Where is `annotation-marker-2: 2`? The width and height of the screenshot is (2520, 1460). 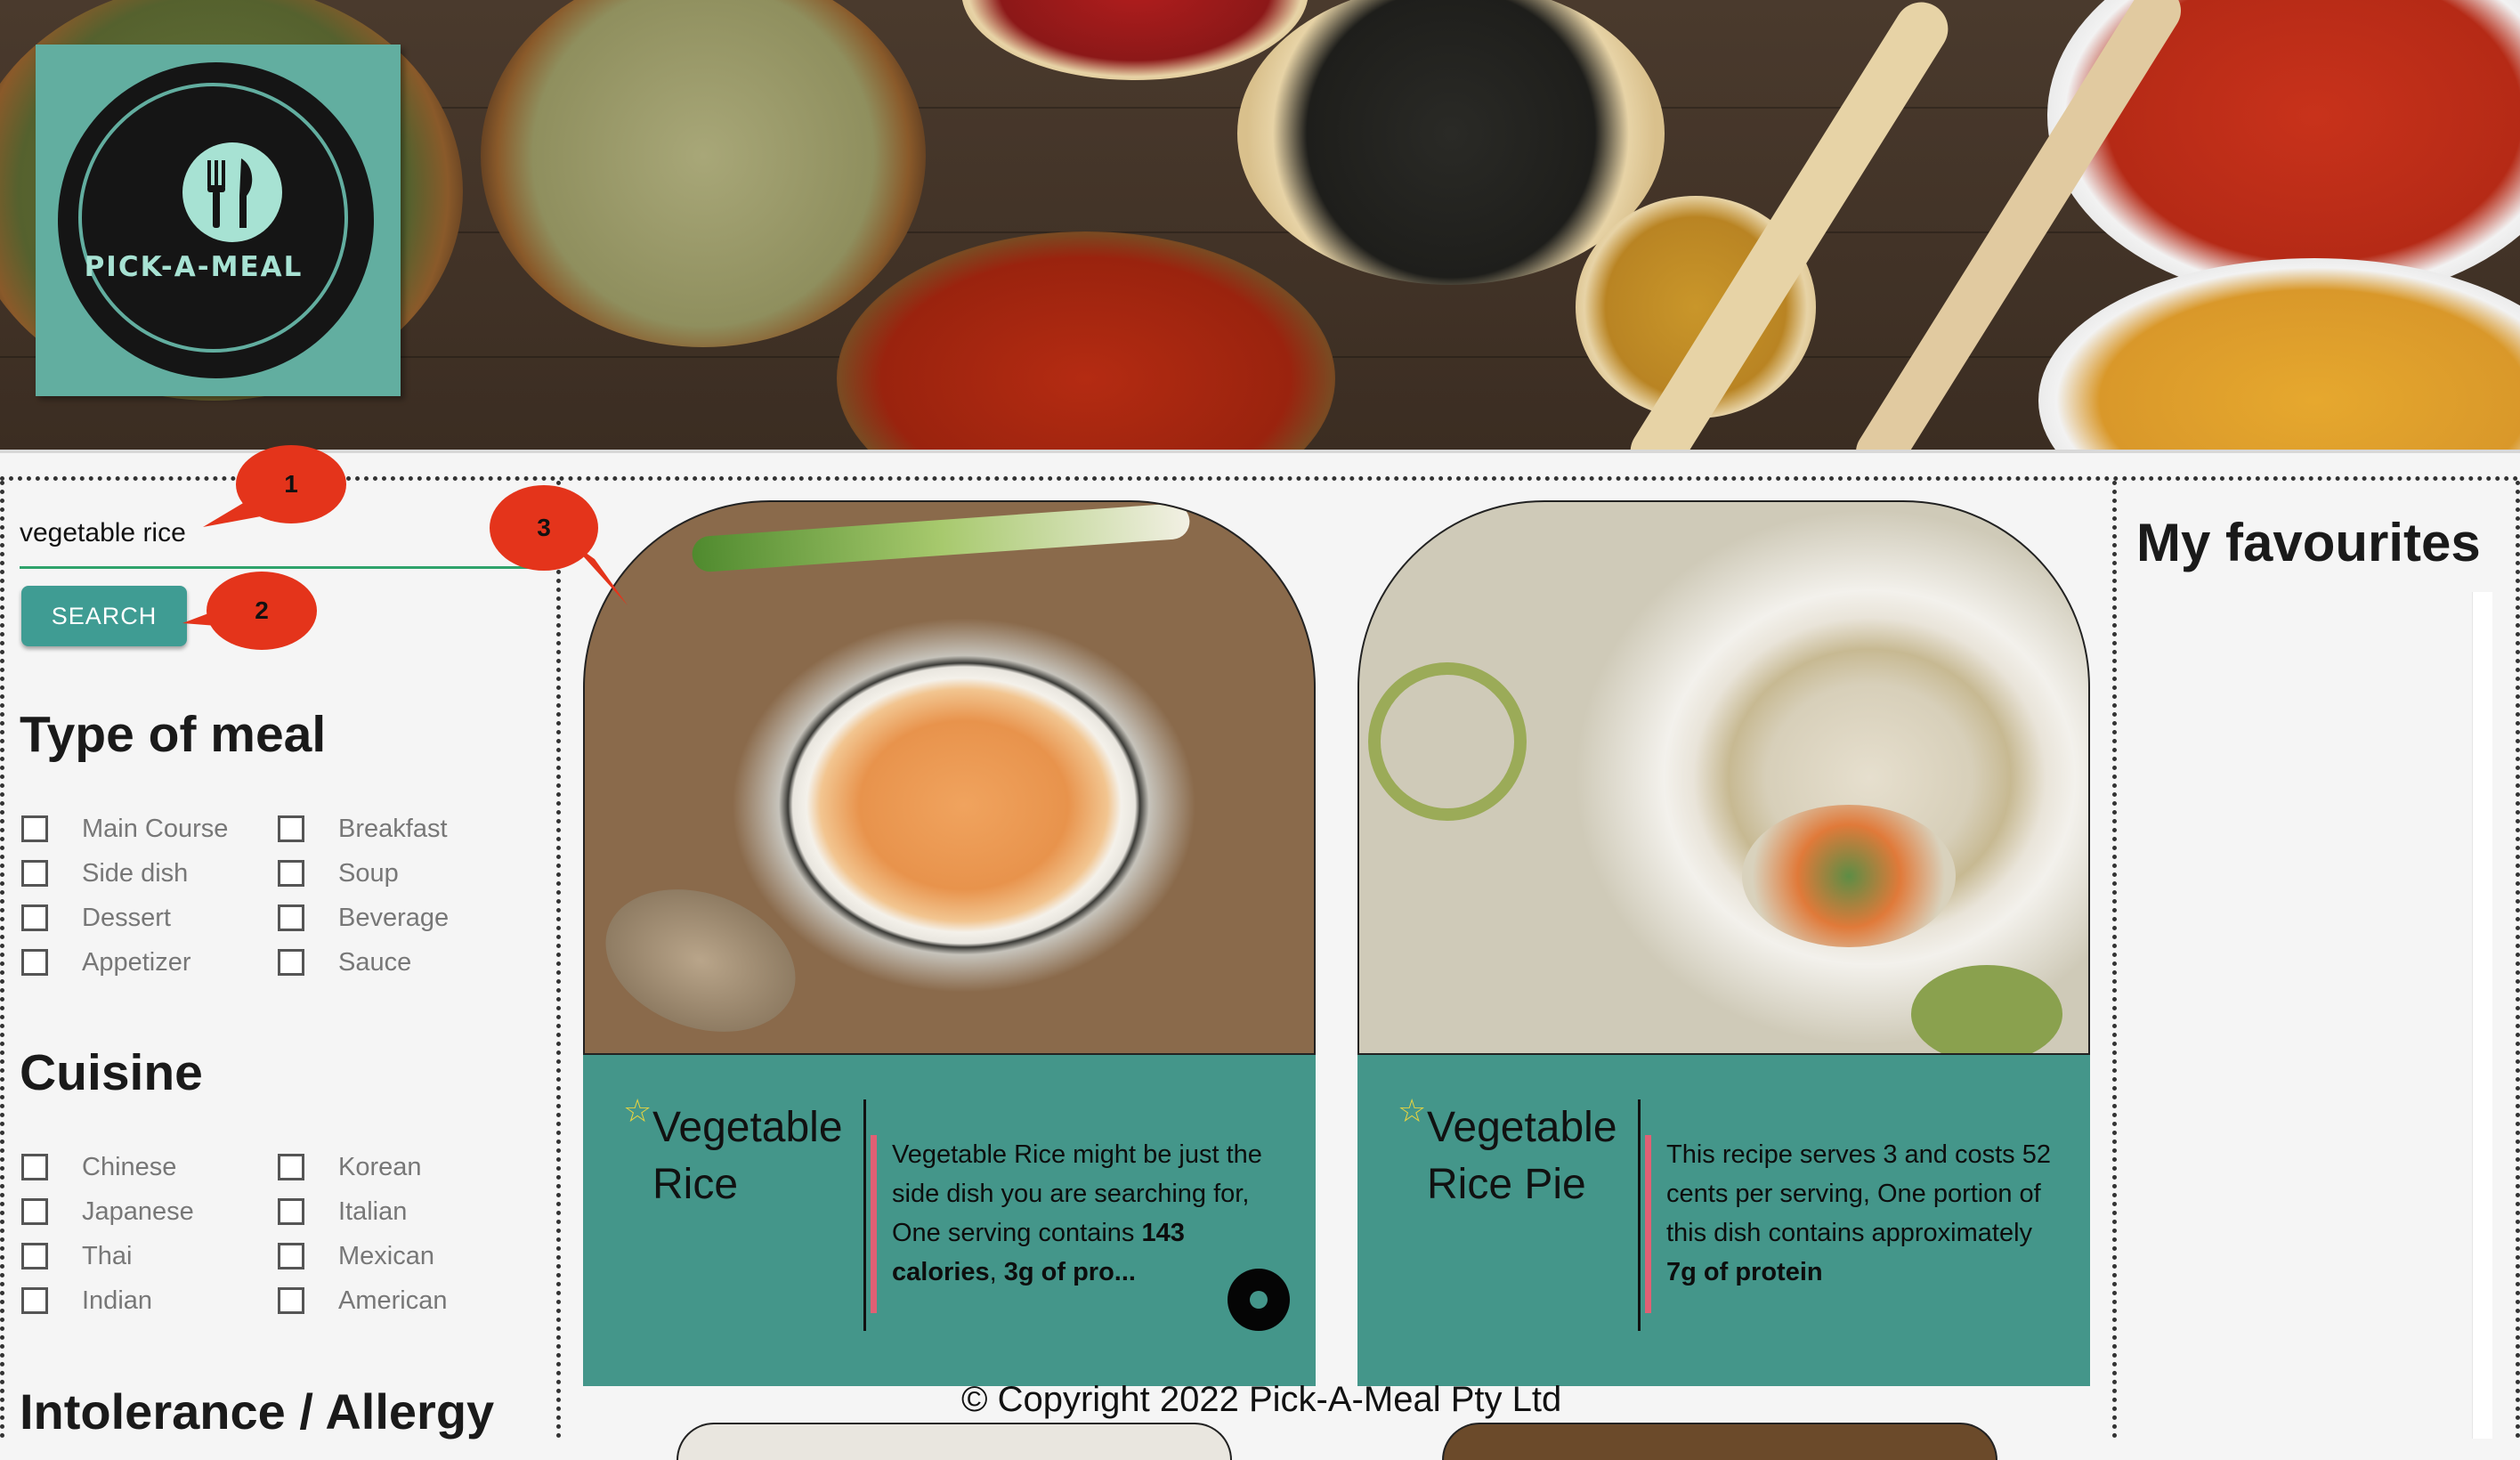 annotation-marker-2: 2 is located at coordinates (262, 611).